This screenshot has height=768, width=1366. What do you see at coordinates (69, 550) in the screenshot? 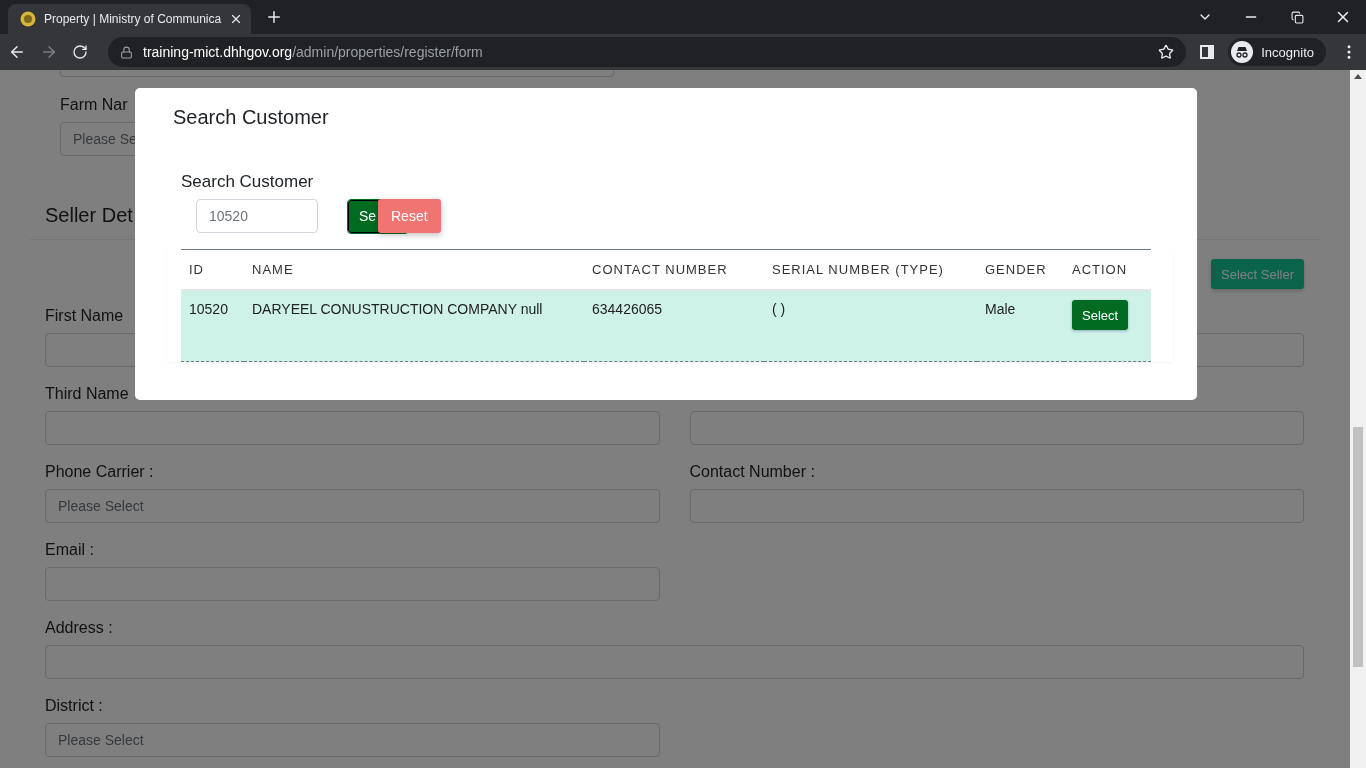
I see `field-label: Email :` at bounding box center [69, 550].